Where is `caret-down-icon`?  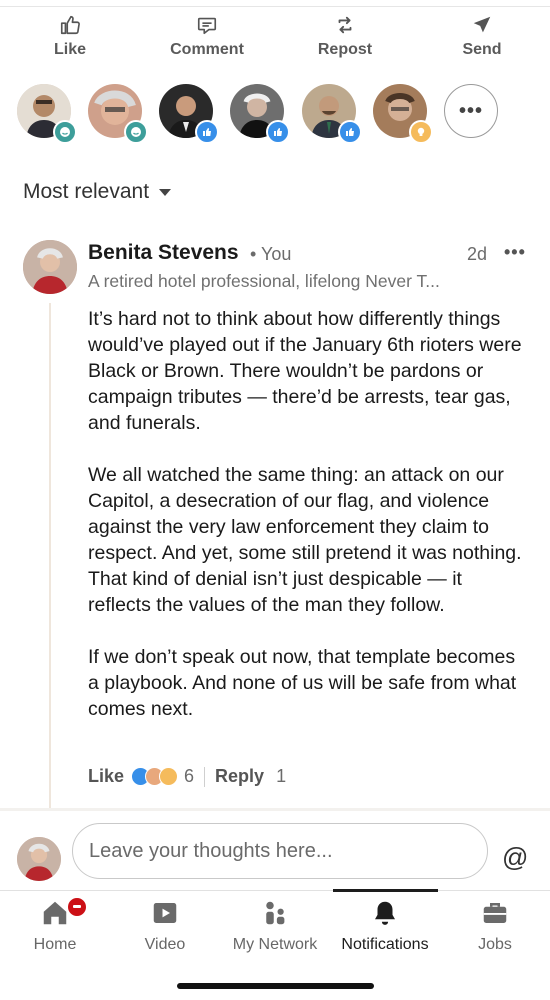 caret-down-icon is located at coordinates (165, 192).